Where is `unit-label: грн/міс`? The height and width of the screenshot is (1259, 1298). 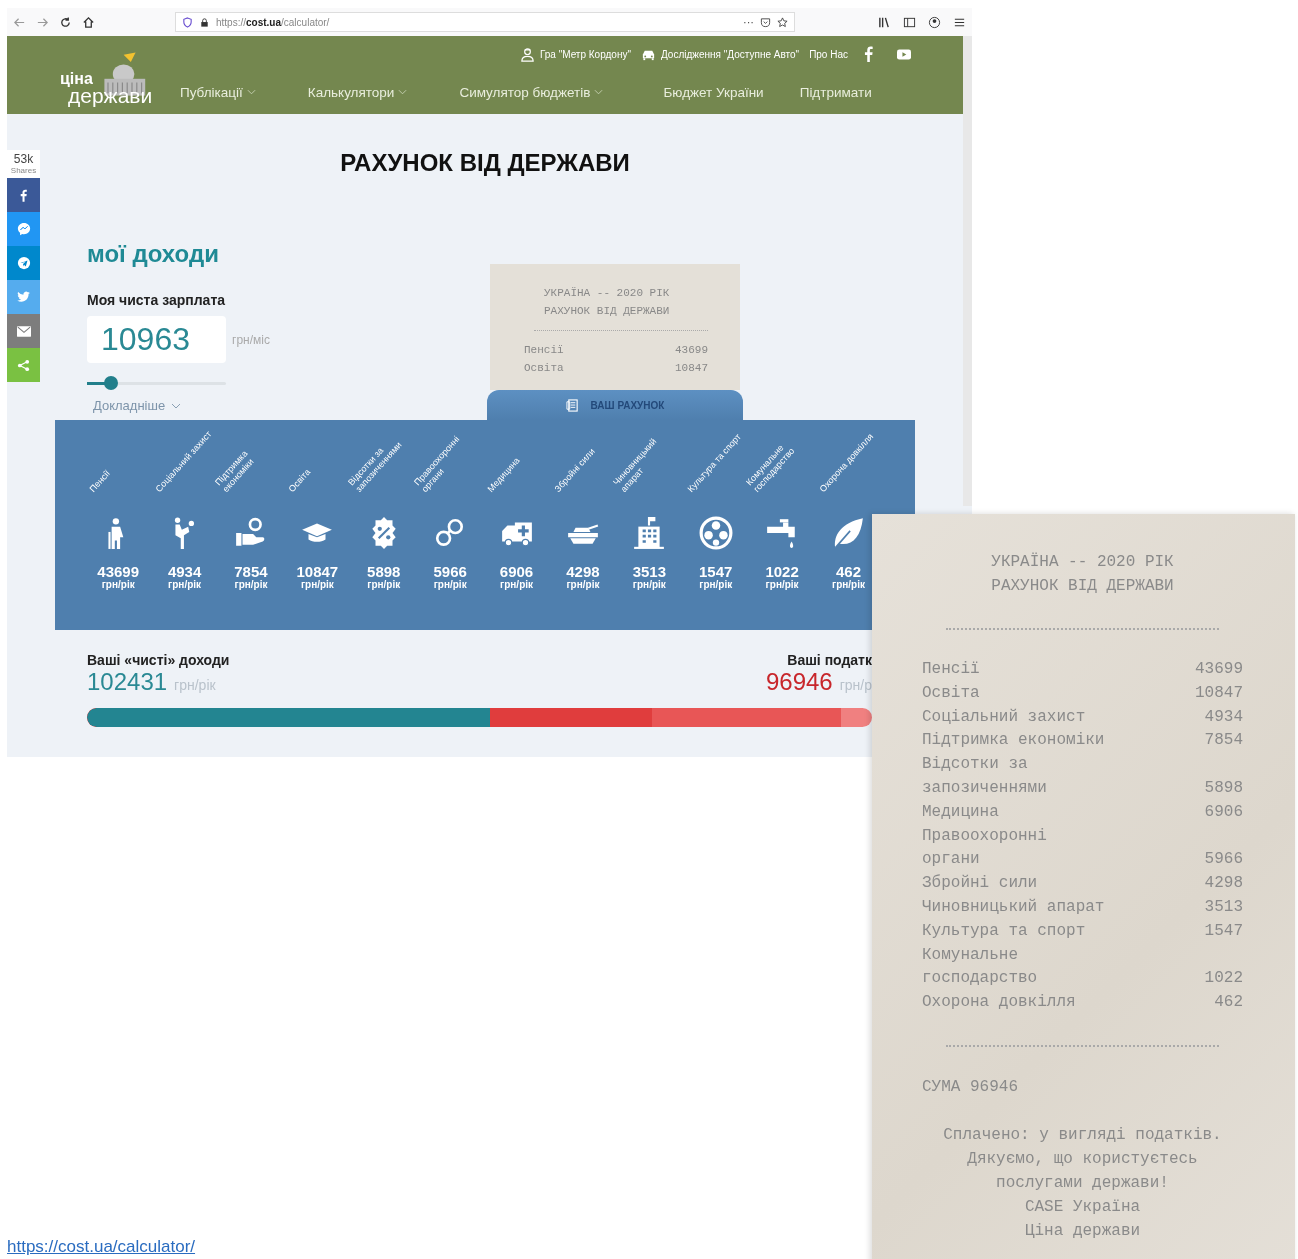
unit-label: грн/міс is located at coordinates (251, 339).